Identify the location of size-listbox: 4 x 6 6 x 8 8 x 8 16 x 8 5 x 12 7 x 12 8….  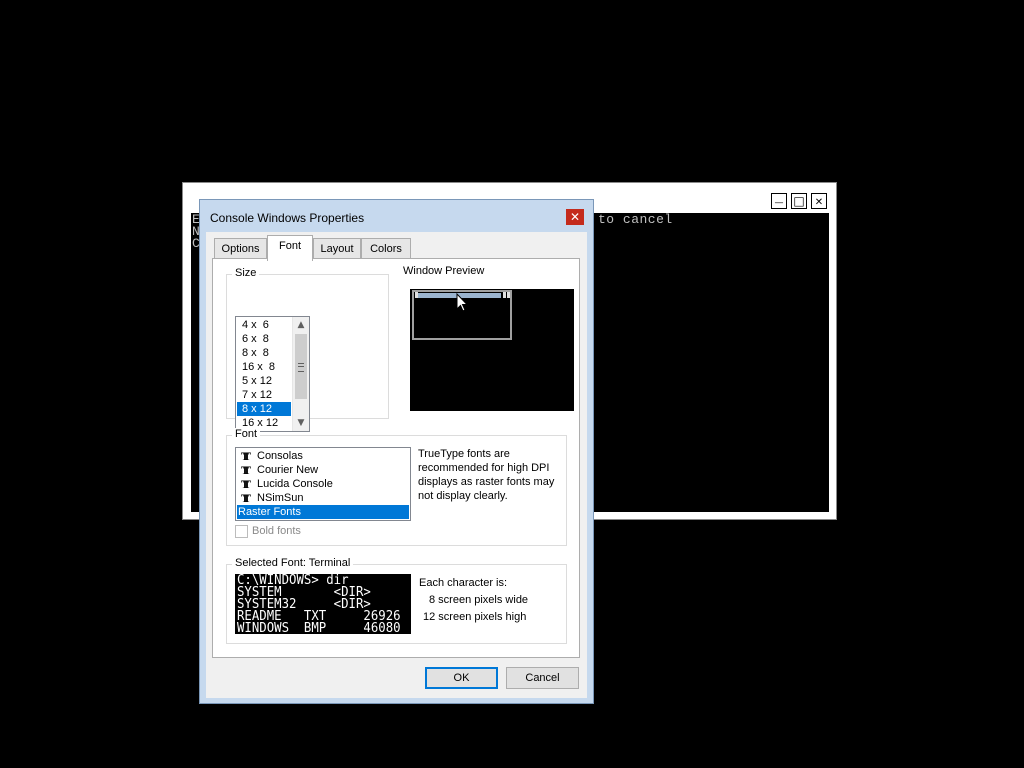
(272, 374).